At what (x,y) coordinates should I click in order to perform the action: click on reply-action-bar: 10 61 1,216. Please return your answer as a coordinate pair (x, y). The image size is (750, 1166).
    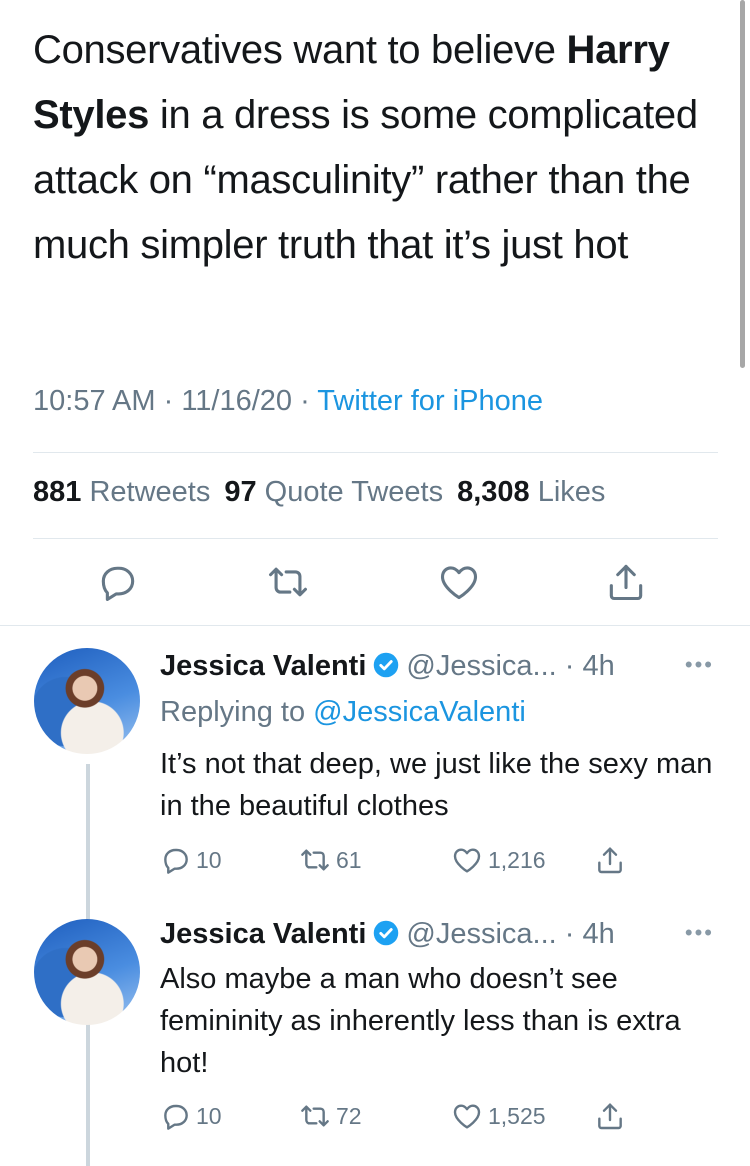
    Looking at the image, I should click on (400, 862).